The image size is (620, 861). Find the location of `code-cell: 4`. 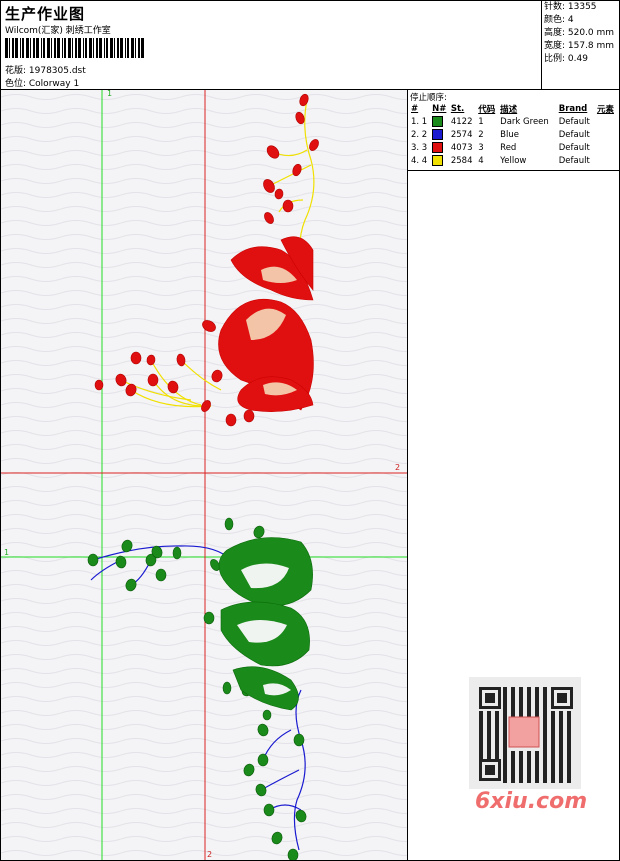

code-cell: 4 is located at coordinates (481, 160).